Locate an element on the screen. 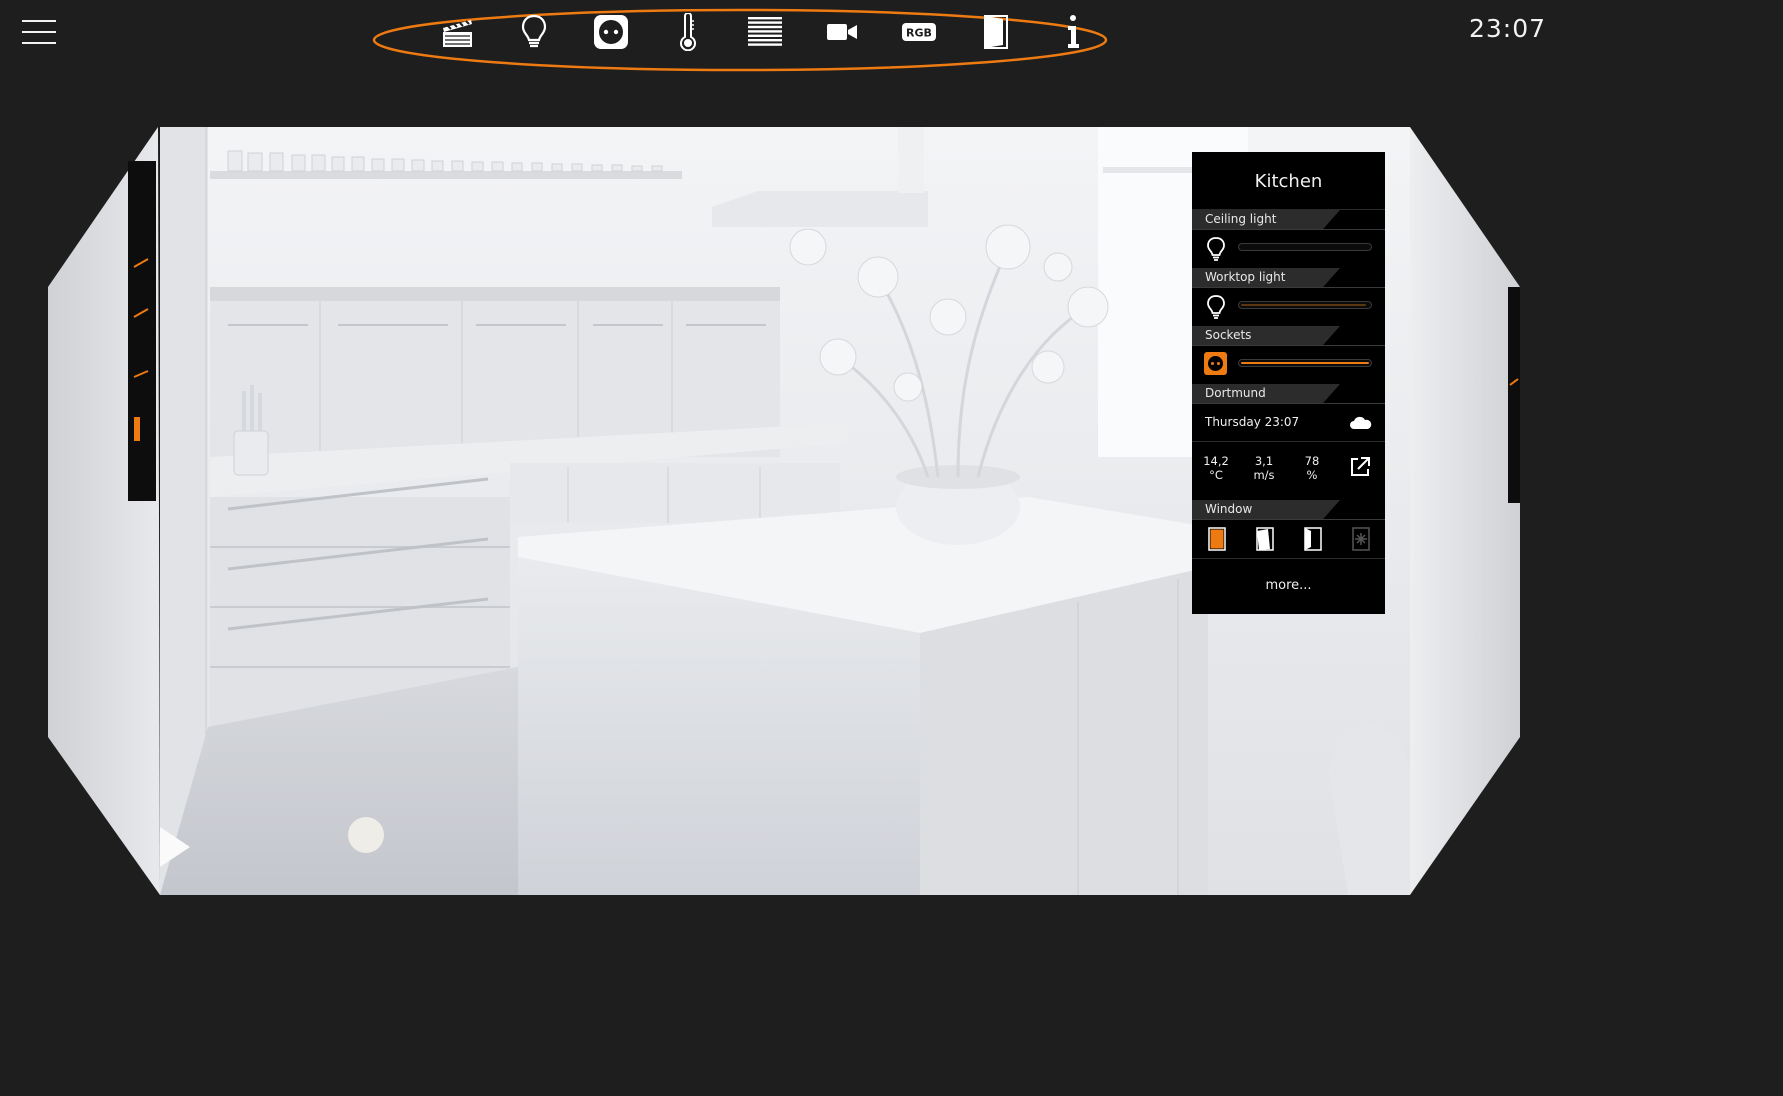 The width and height of the screenshot is (1783, 1096). wind-value: 3,1 is located at coordinates (1264, 461).